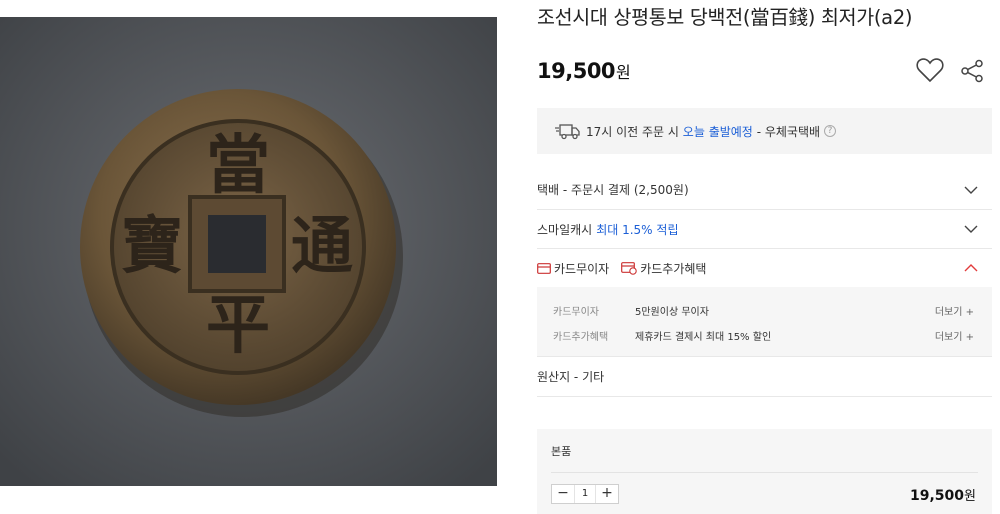 This screenshot has width=1000, height=514. What do you see at coordinates (930, 70) in the screenshot?
I see `heart-icon` at bounding box center [930, 70].